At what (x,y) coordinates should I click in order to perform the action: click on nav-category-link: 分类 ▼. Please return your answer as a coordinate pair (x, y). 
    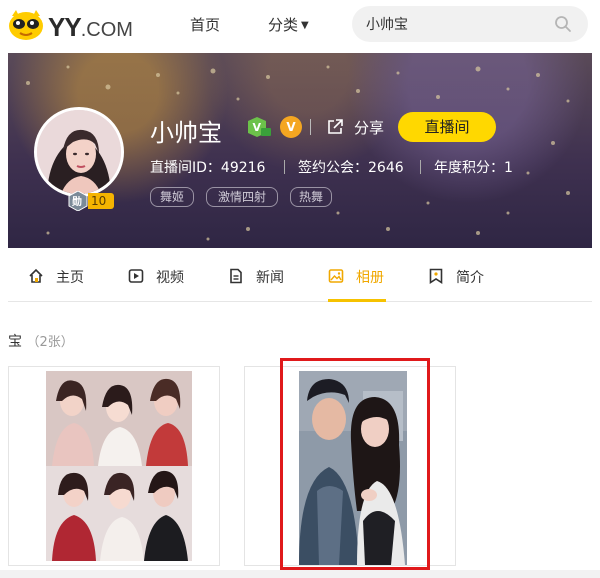
    Looking at the image, I should click on (288, 24).